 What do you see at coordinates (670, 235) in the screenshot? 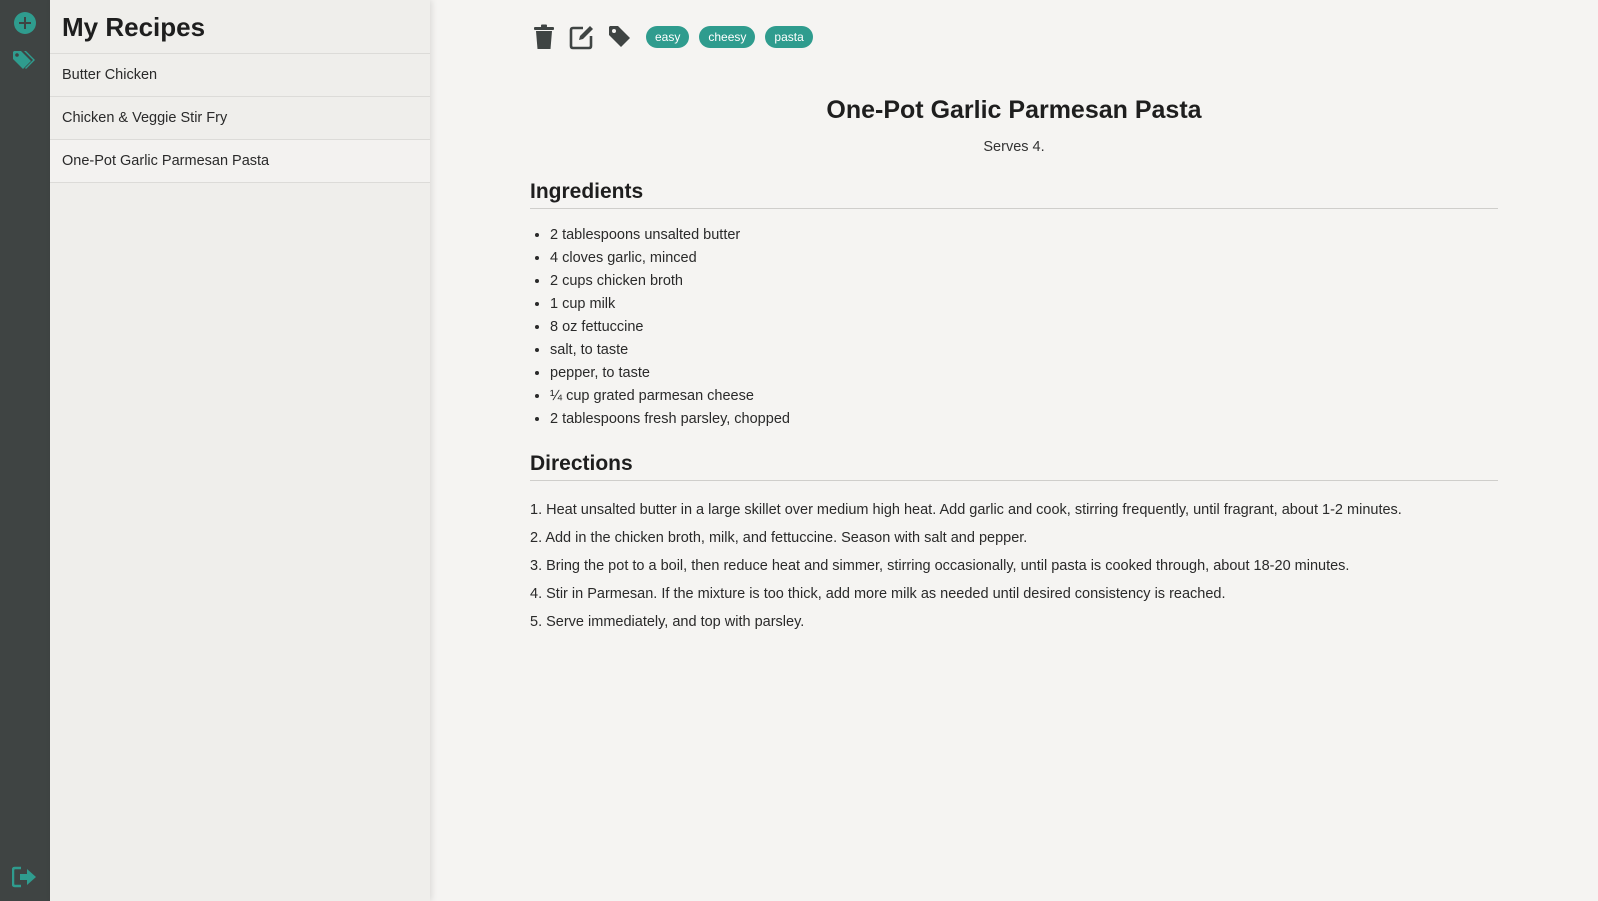
I see `ingredient-item: 2 tablespoons unsalted butter` at bounding box center [670, 235].